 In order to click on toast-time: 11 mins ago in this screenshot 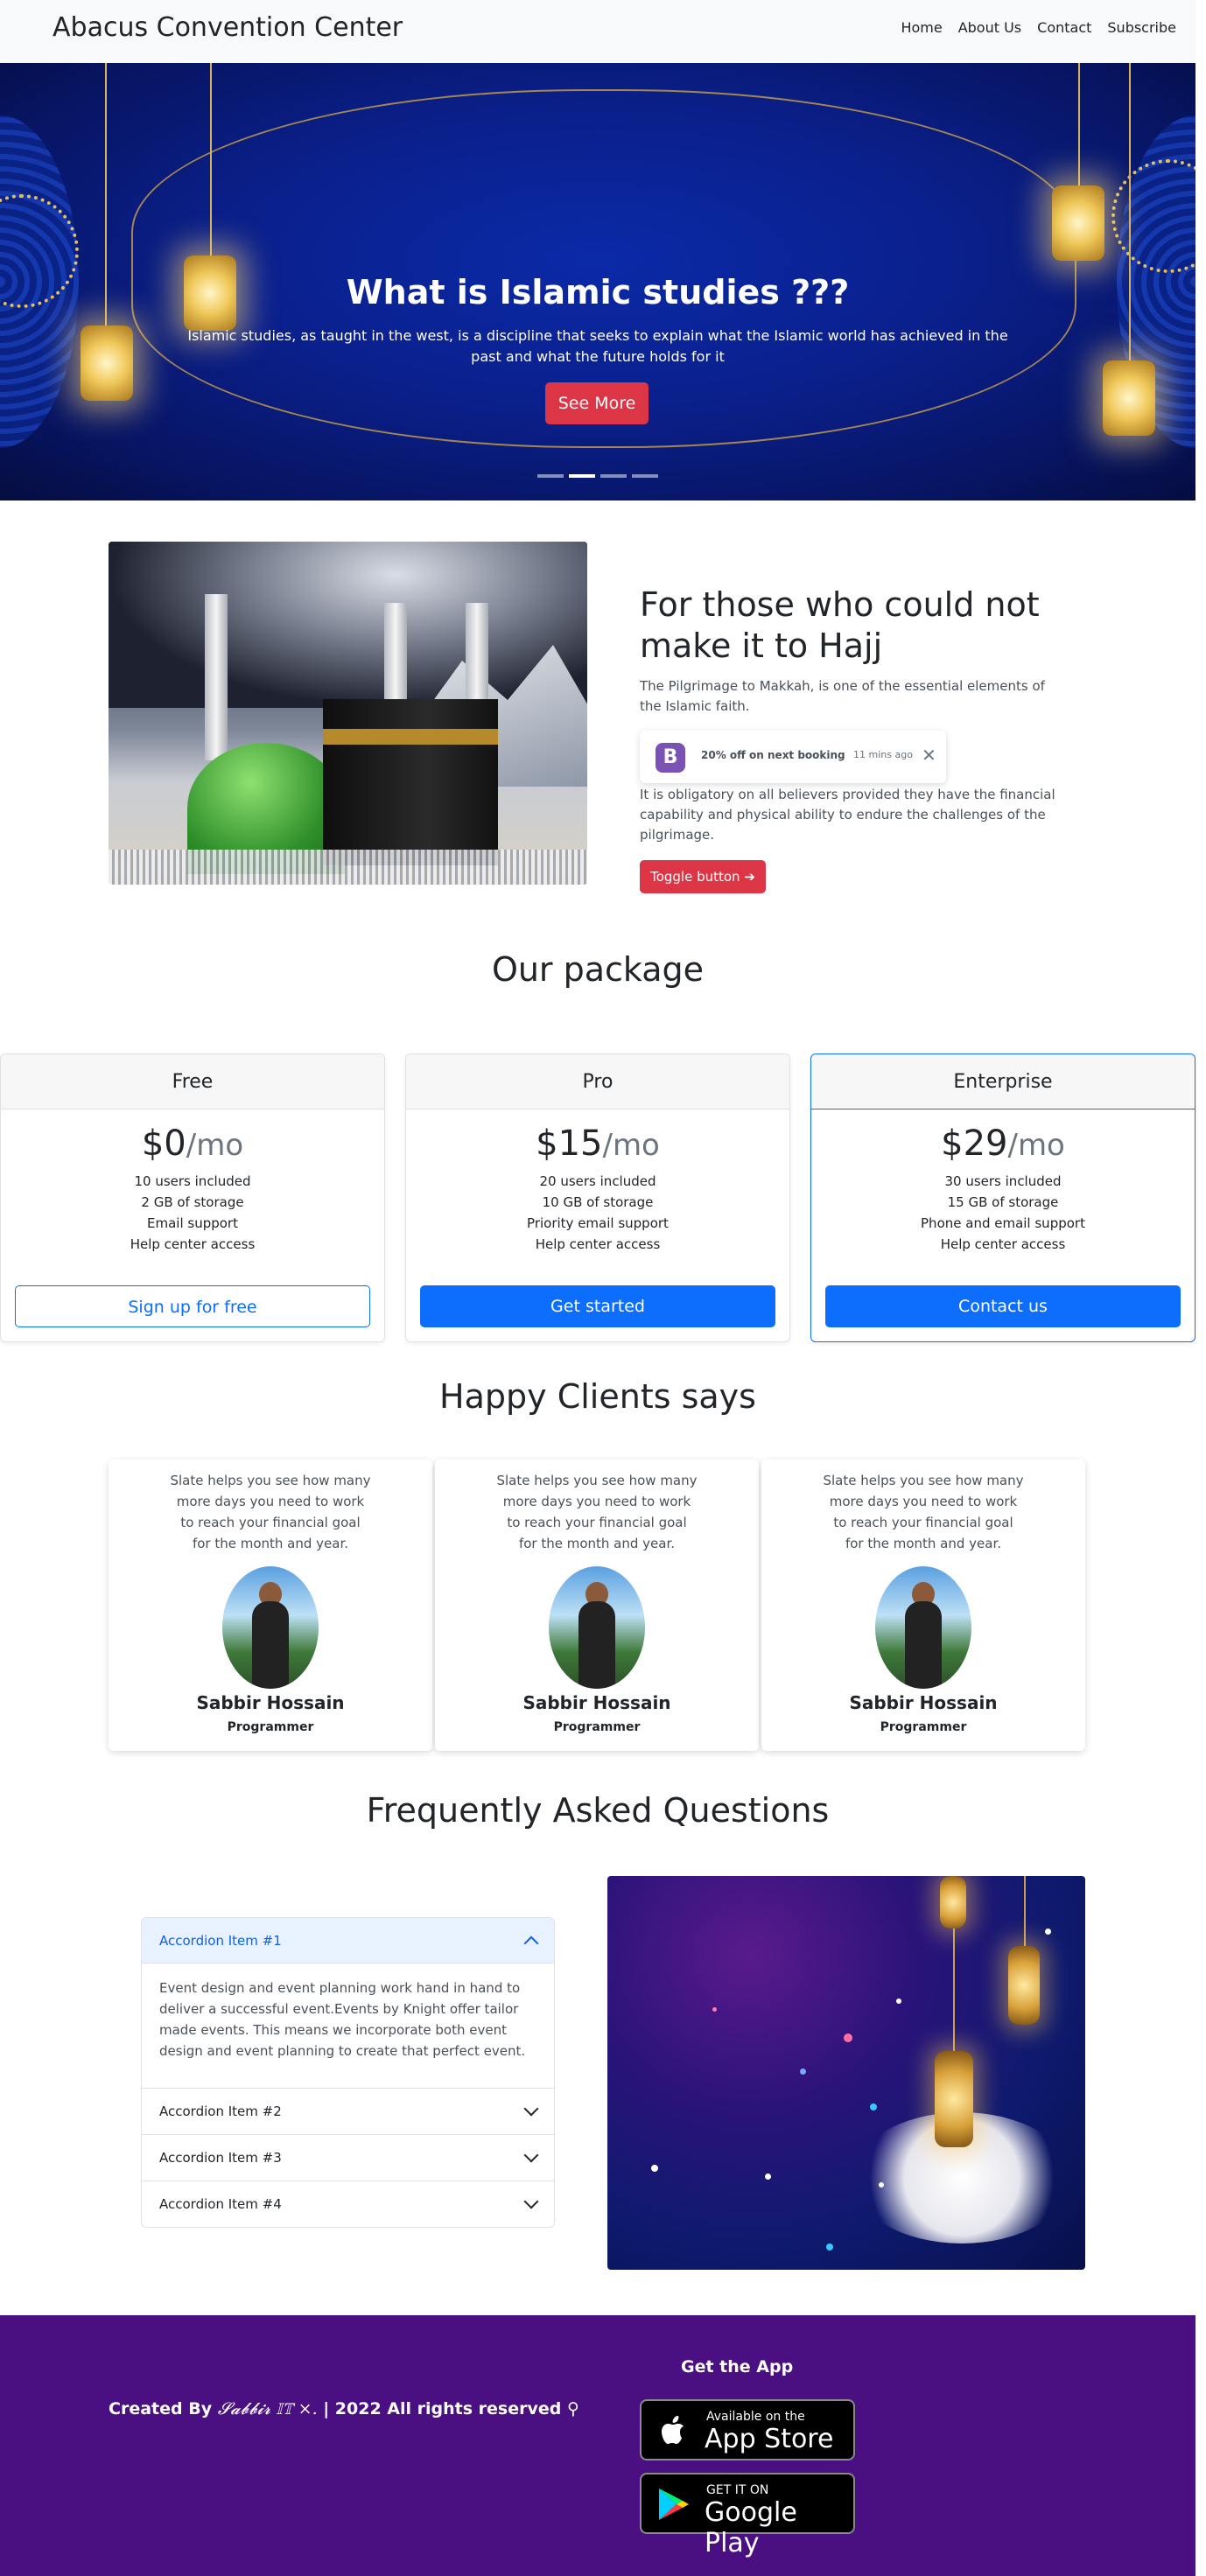, I will do `click(883, 754)`.